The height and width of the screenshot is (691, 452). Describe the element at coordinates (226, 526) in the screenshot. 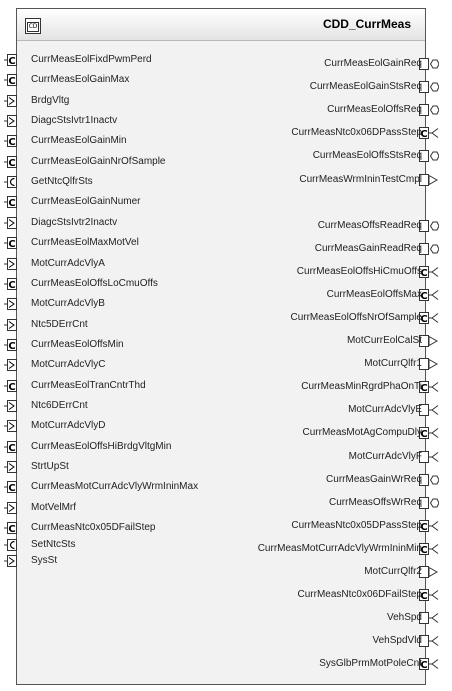

I see `right-port-curr-meas-ntc0x05-dpass-step: C CurrMeasNtc0x05DPassStep` at that location.